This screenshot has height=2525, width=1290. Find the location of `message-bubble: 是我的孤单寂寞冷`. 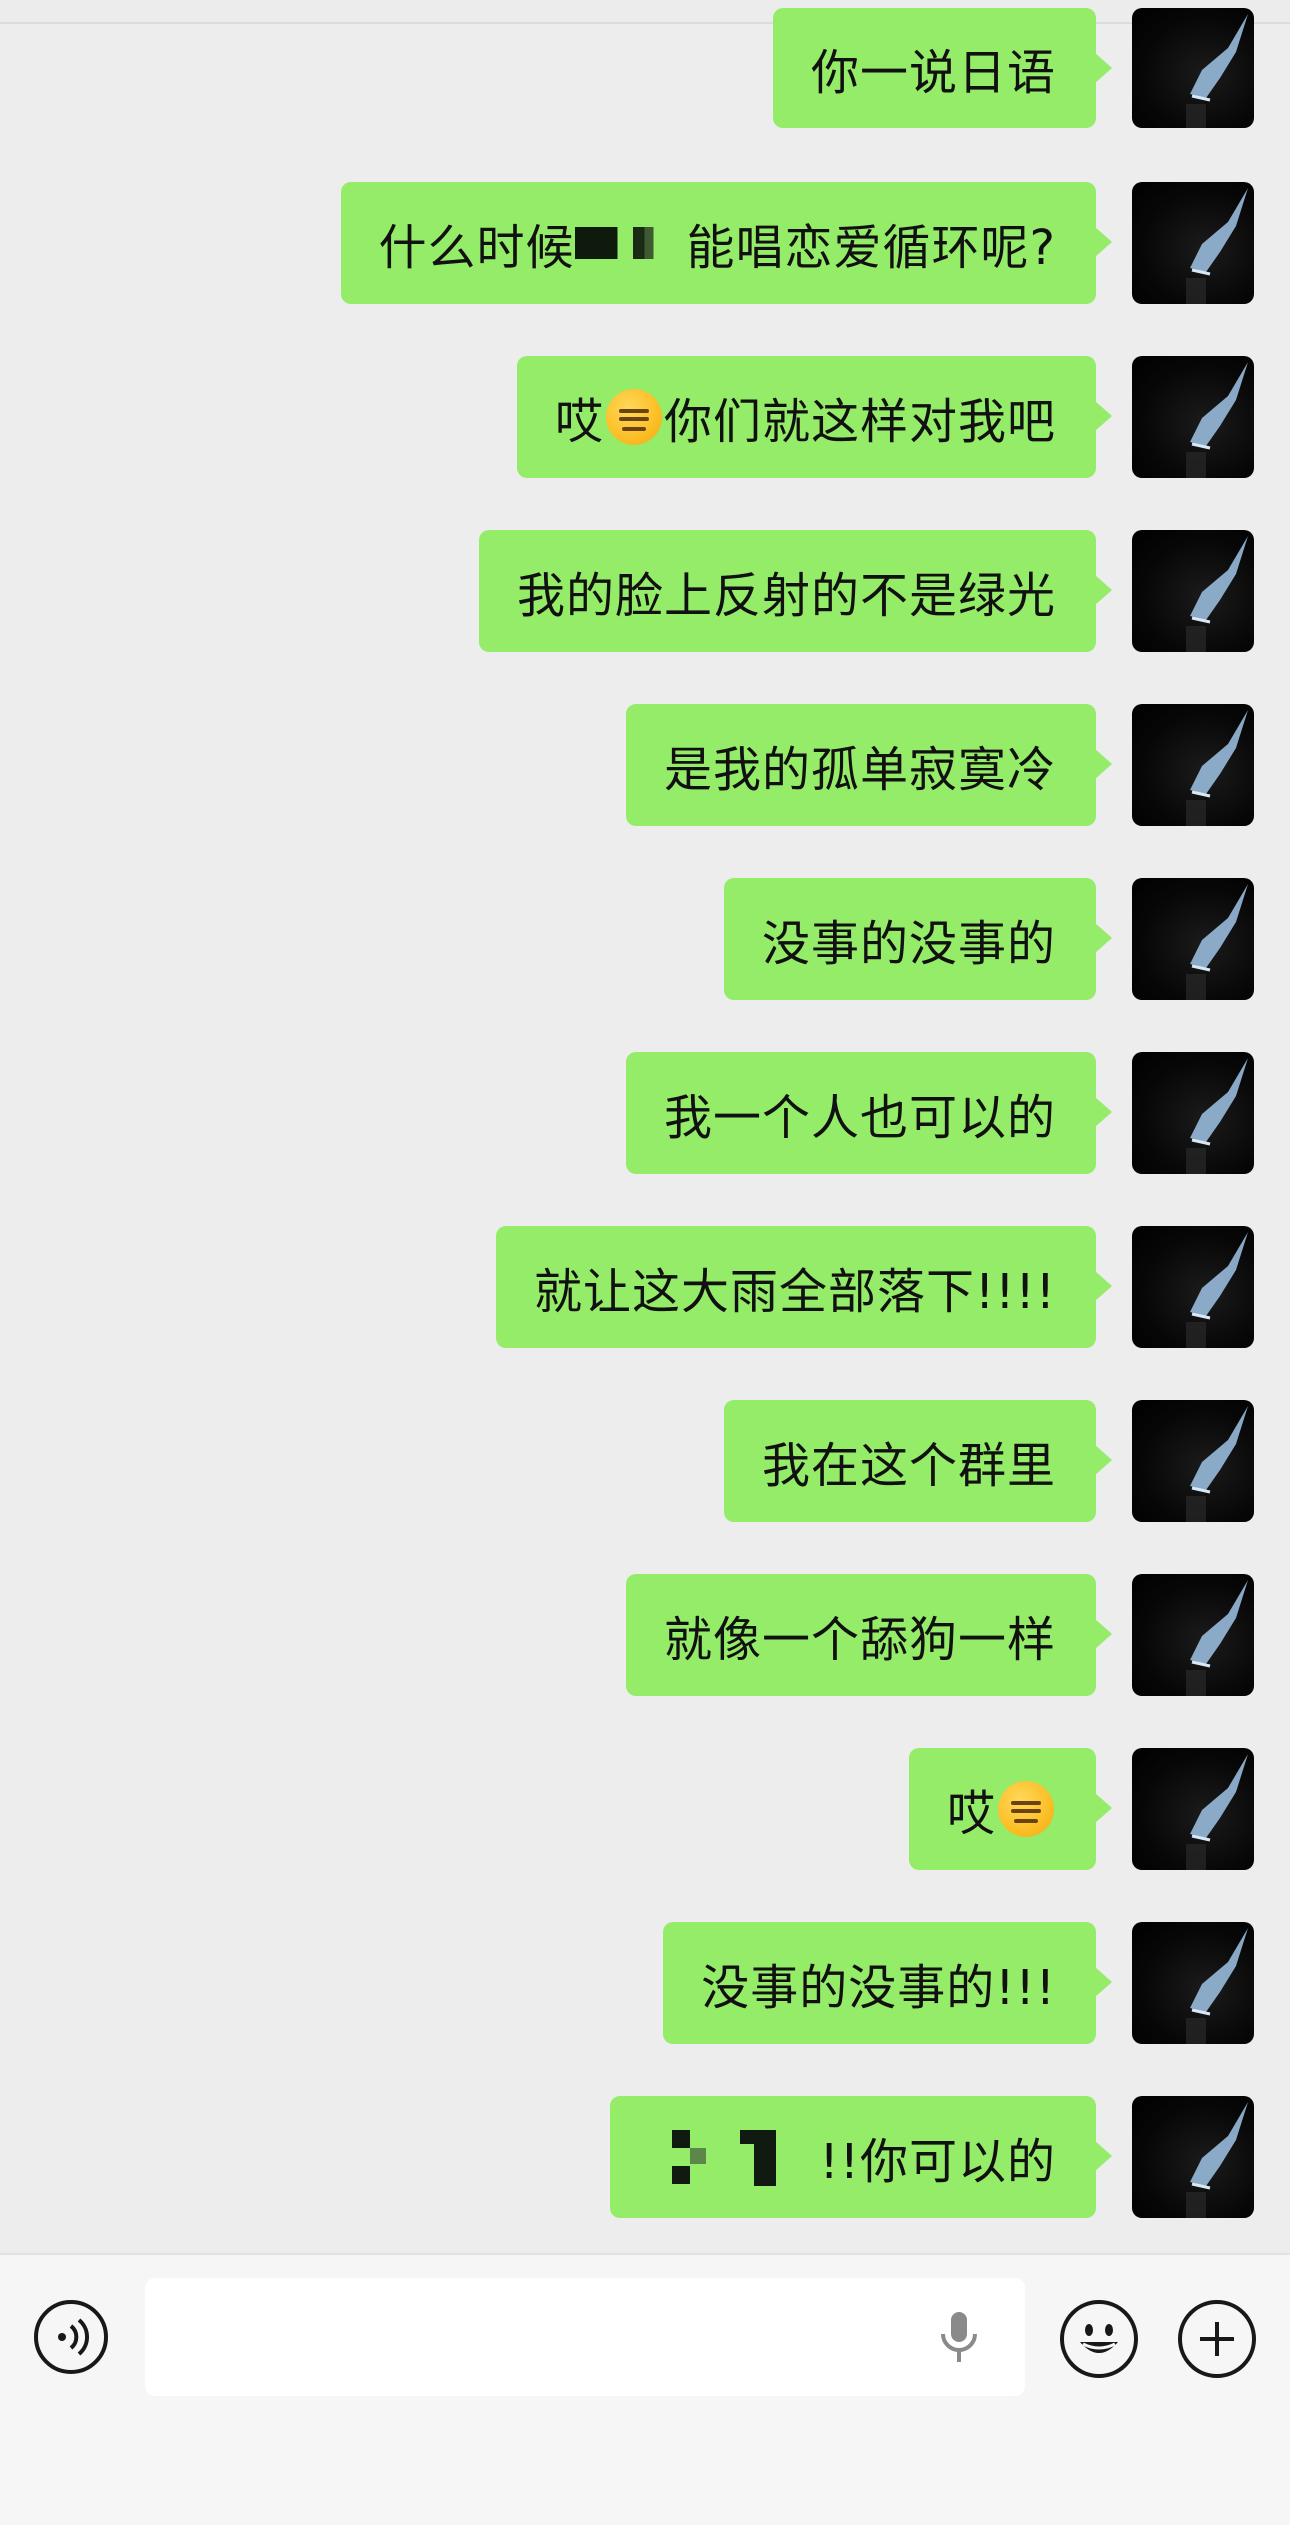

message-bubble: 是我的孤单寂寞冷 is located at coordinates (869, 765).